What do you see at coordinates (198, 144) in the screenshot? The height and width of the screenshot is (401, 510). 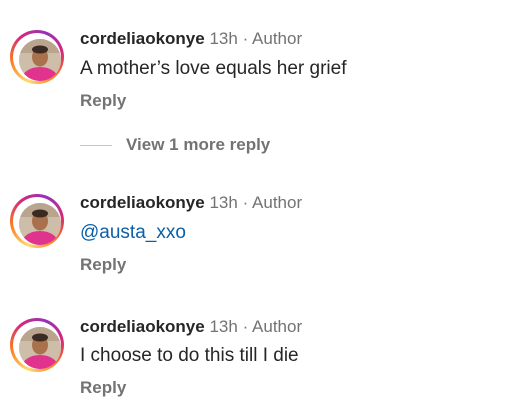 I see `view-more-replies-label: View 1 more reply` at bounding box center [198, 144].